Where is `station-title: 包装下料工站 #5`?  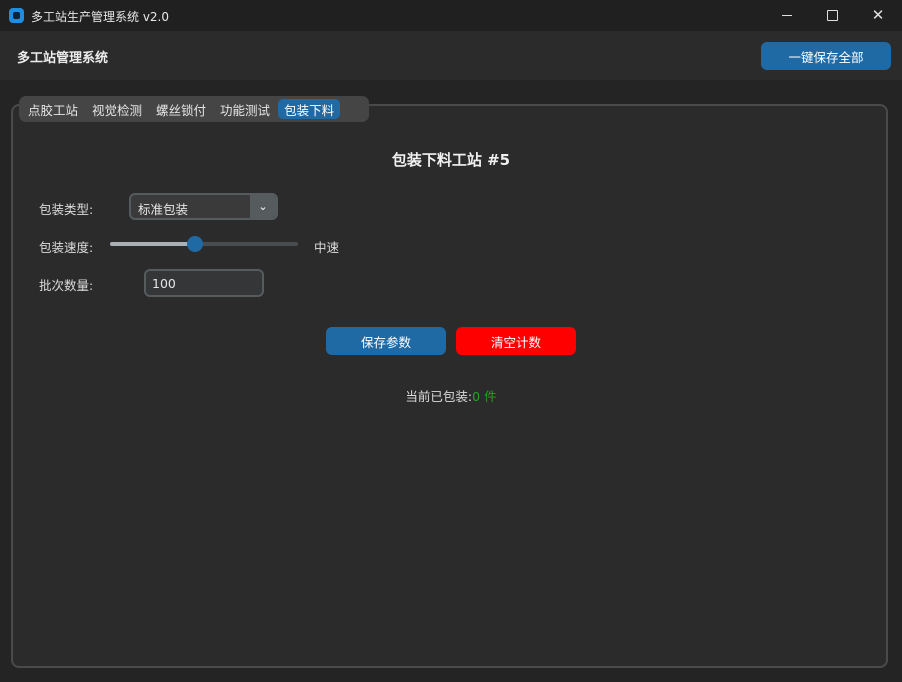
station-title: 包装下料工站 #5 is located at coordinates (451, 160).